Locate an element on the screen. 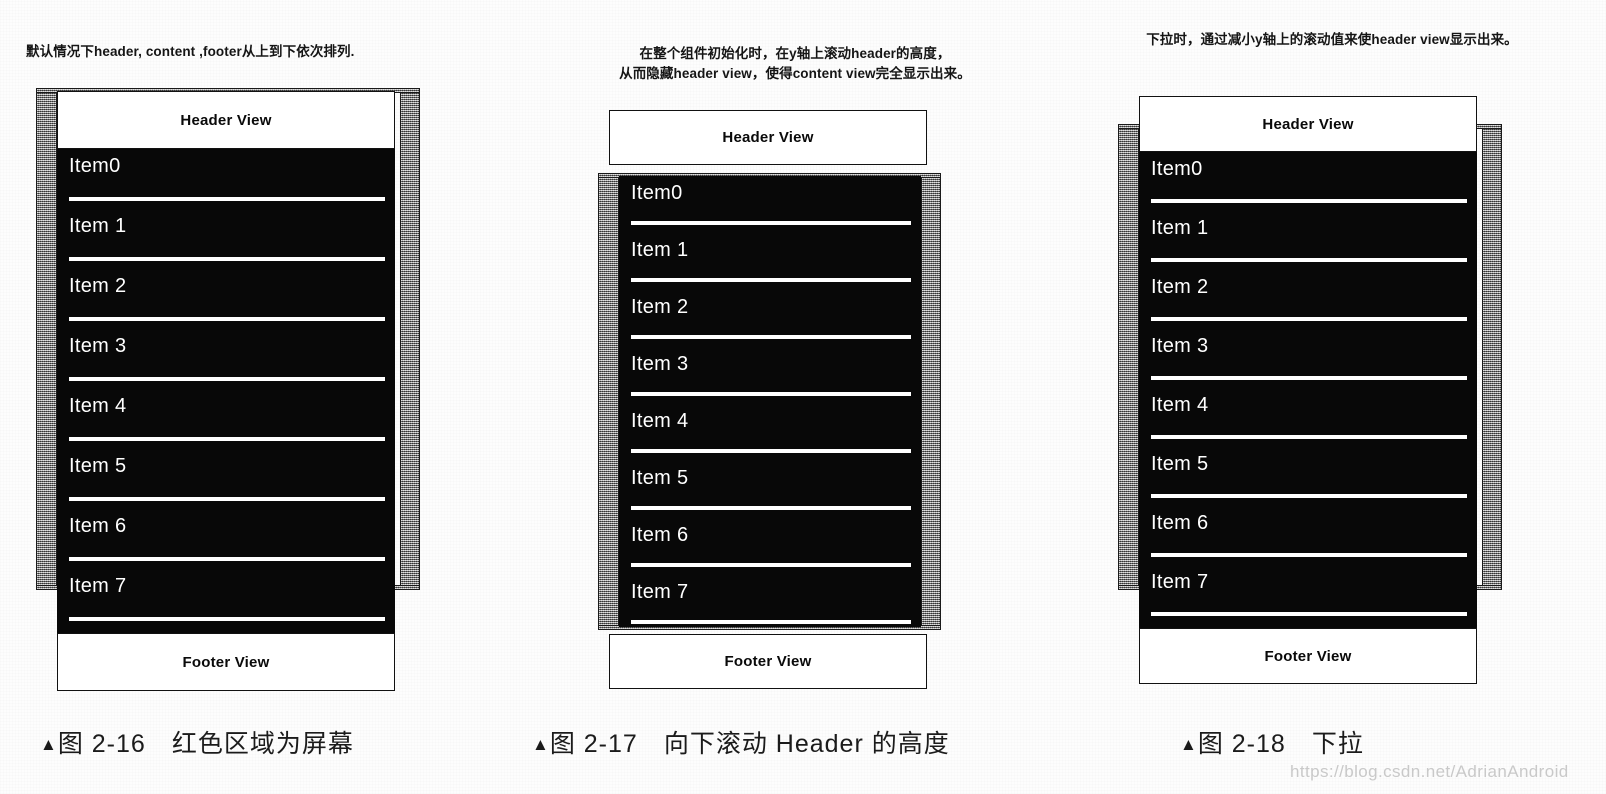 The width and height of the screenshot is (1606, 794). watermark-text: https://blog.csdn.net/AdrianAndroid is located at coordinates (1429, 771).